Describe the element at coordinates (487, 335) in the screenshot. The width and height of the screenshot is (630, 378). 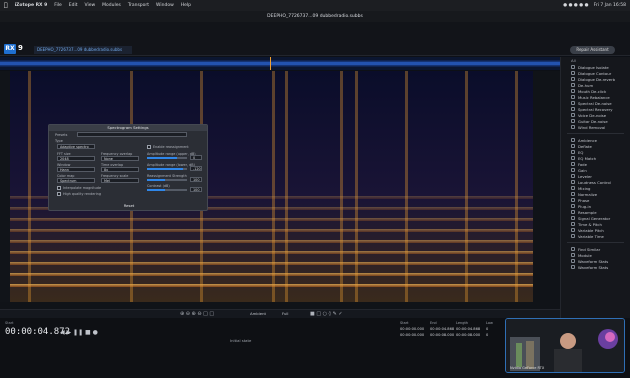
I see `view-low: 0` at that location.